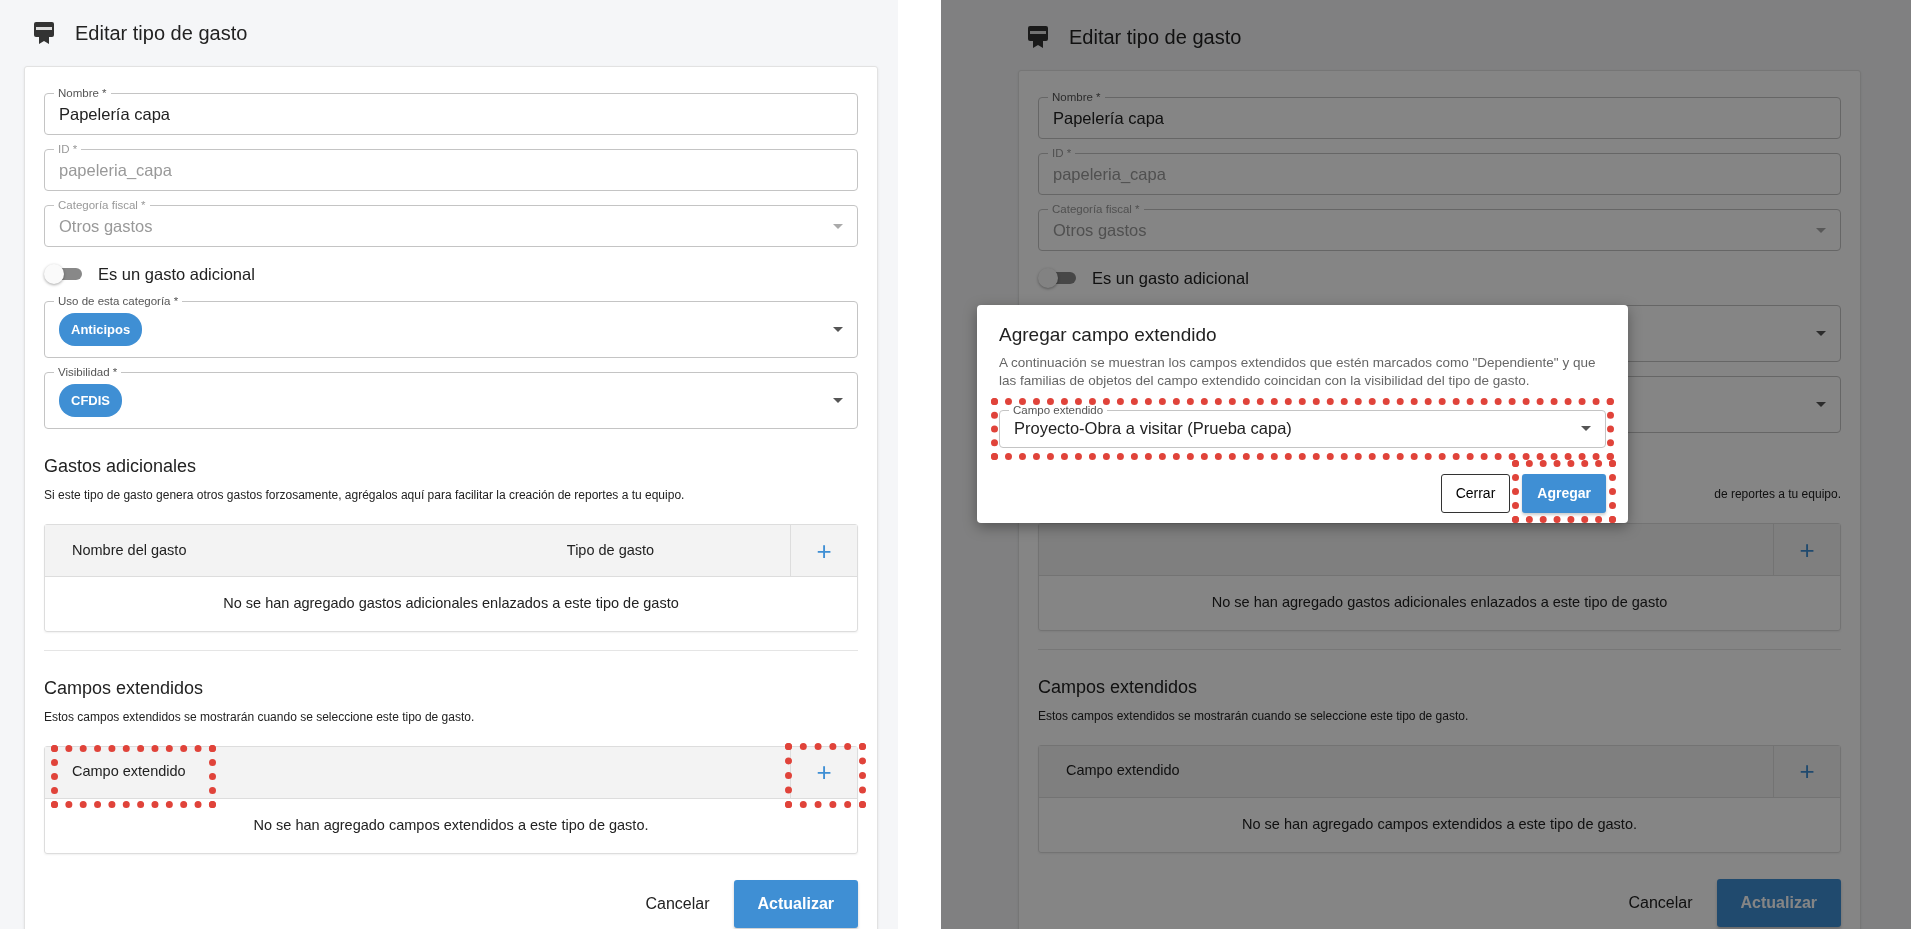 This screenshot has height=929, width=1911. What do you see at coordinates (364, 495) in the screenshot?
I see `section-description: Si este tipo de gasto genera otros gastos forzosamente, agrégalos aquí para facilitar la creación de reportes a tu equipo.` at bounding box center [364, 495].